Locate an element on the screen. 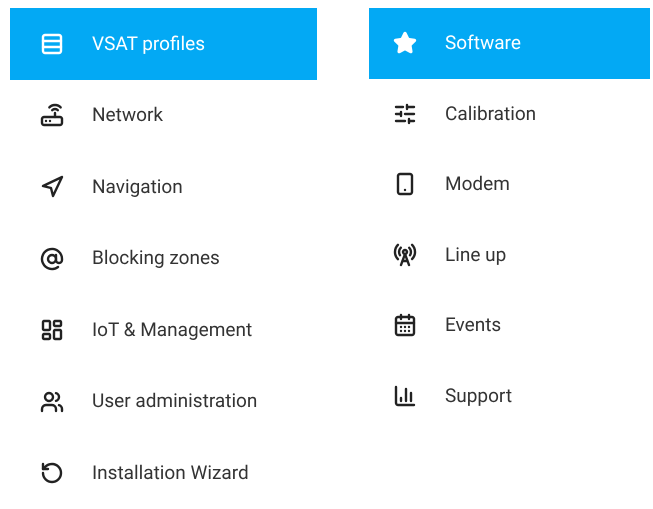 The image size is (653, 509). menu-label: Calibration is located at coordinates (490, 113).